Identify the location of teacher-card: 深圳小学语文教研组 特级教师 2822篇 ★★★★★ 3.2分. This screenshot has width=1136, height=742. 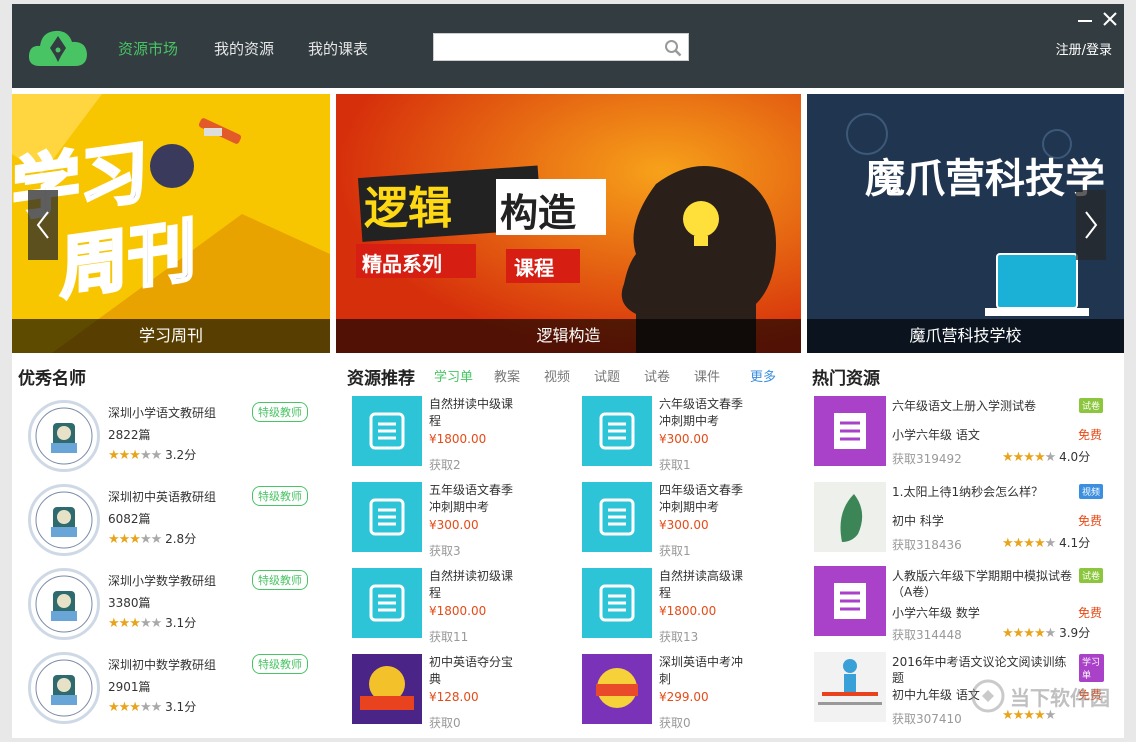
(176, 440).